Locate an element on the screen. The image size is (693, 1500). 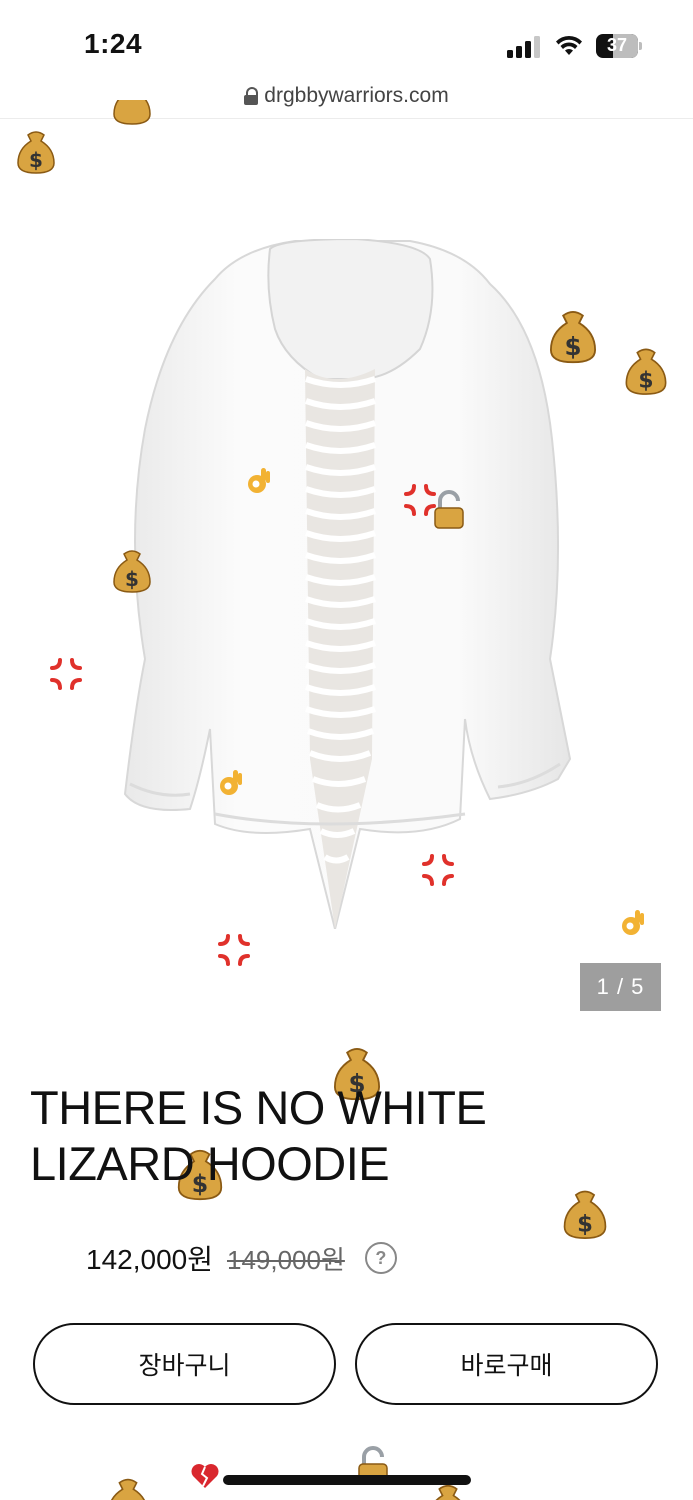
product-title: THERE IS NO WHITE LIZARD HOODIE is located at coordinates (258, 1135).